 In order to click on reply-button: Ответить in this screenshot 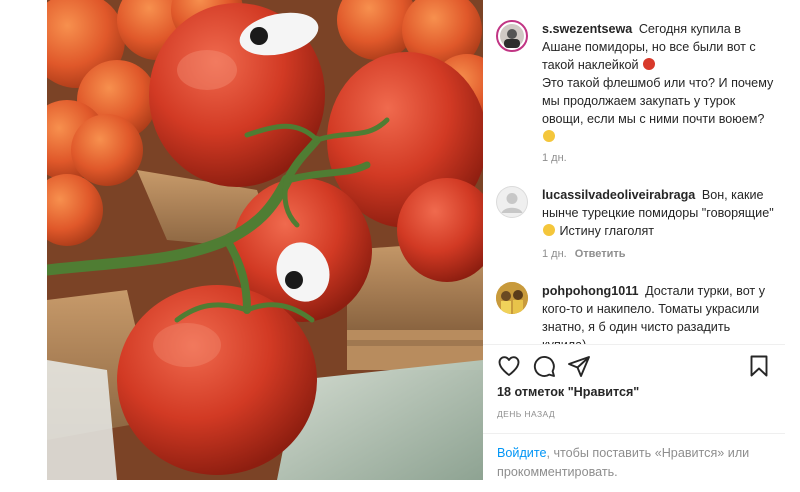, I will do `click(600, 254)`.